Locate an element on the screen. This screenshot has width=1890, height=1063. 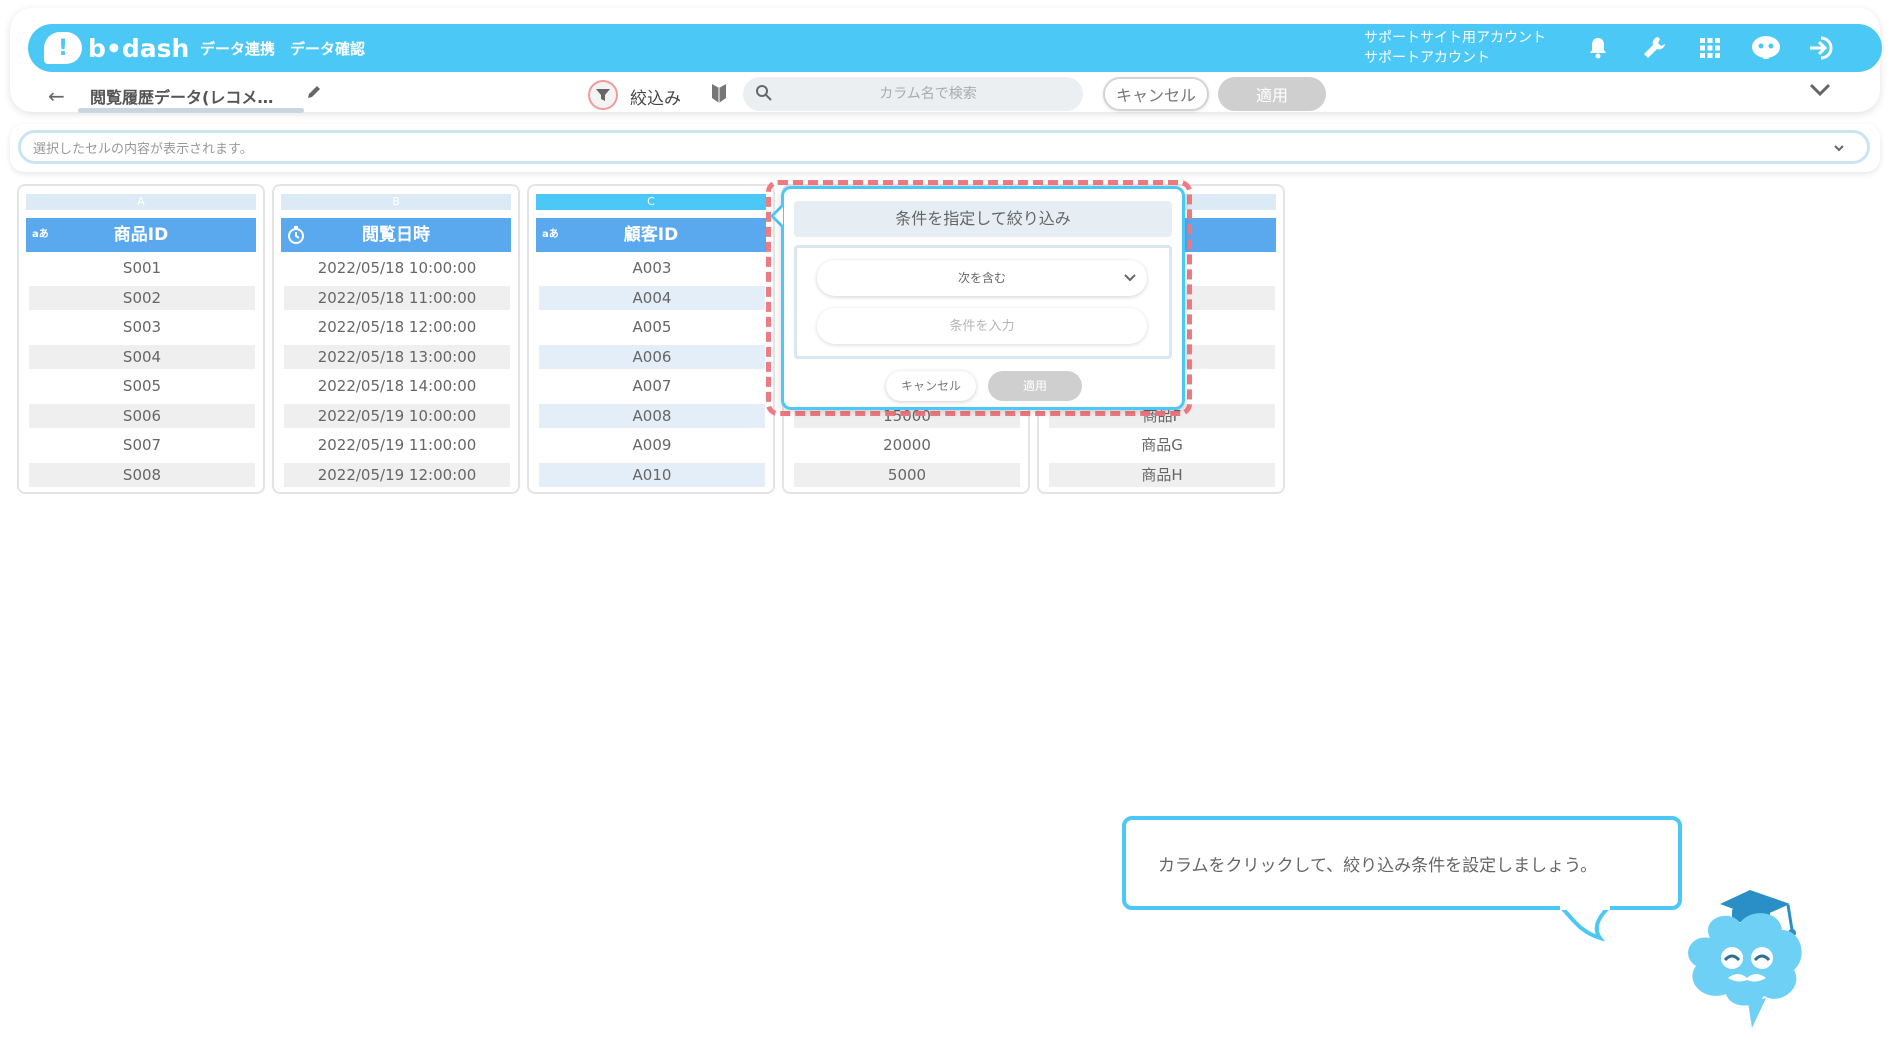
table-cell: S007 is located at coordinates (142, 445).